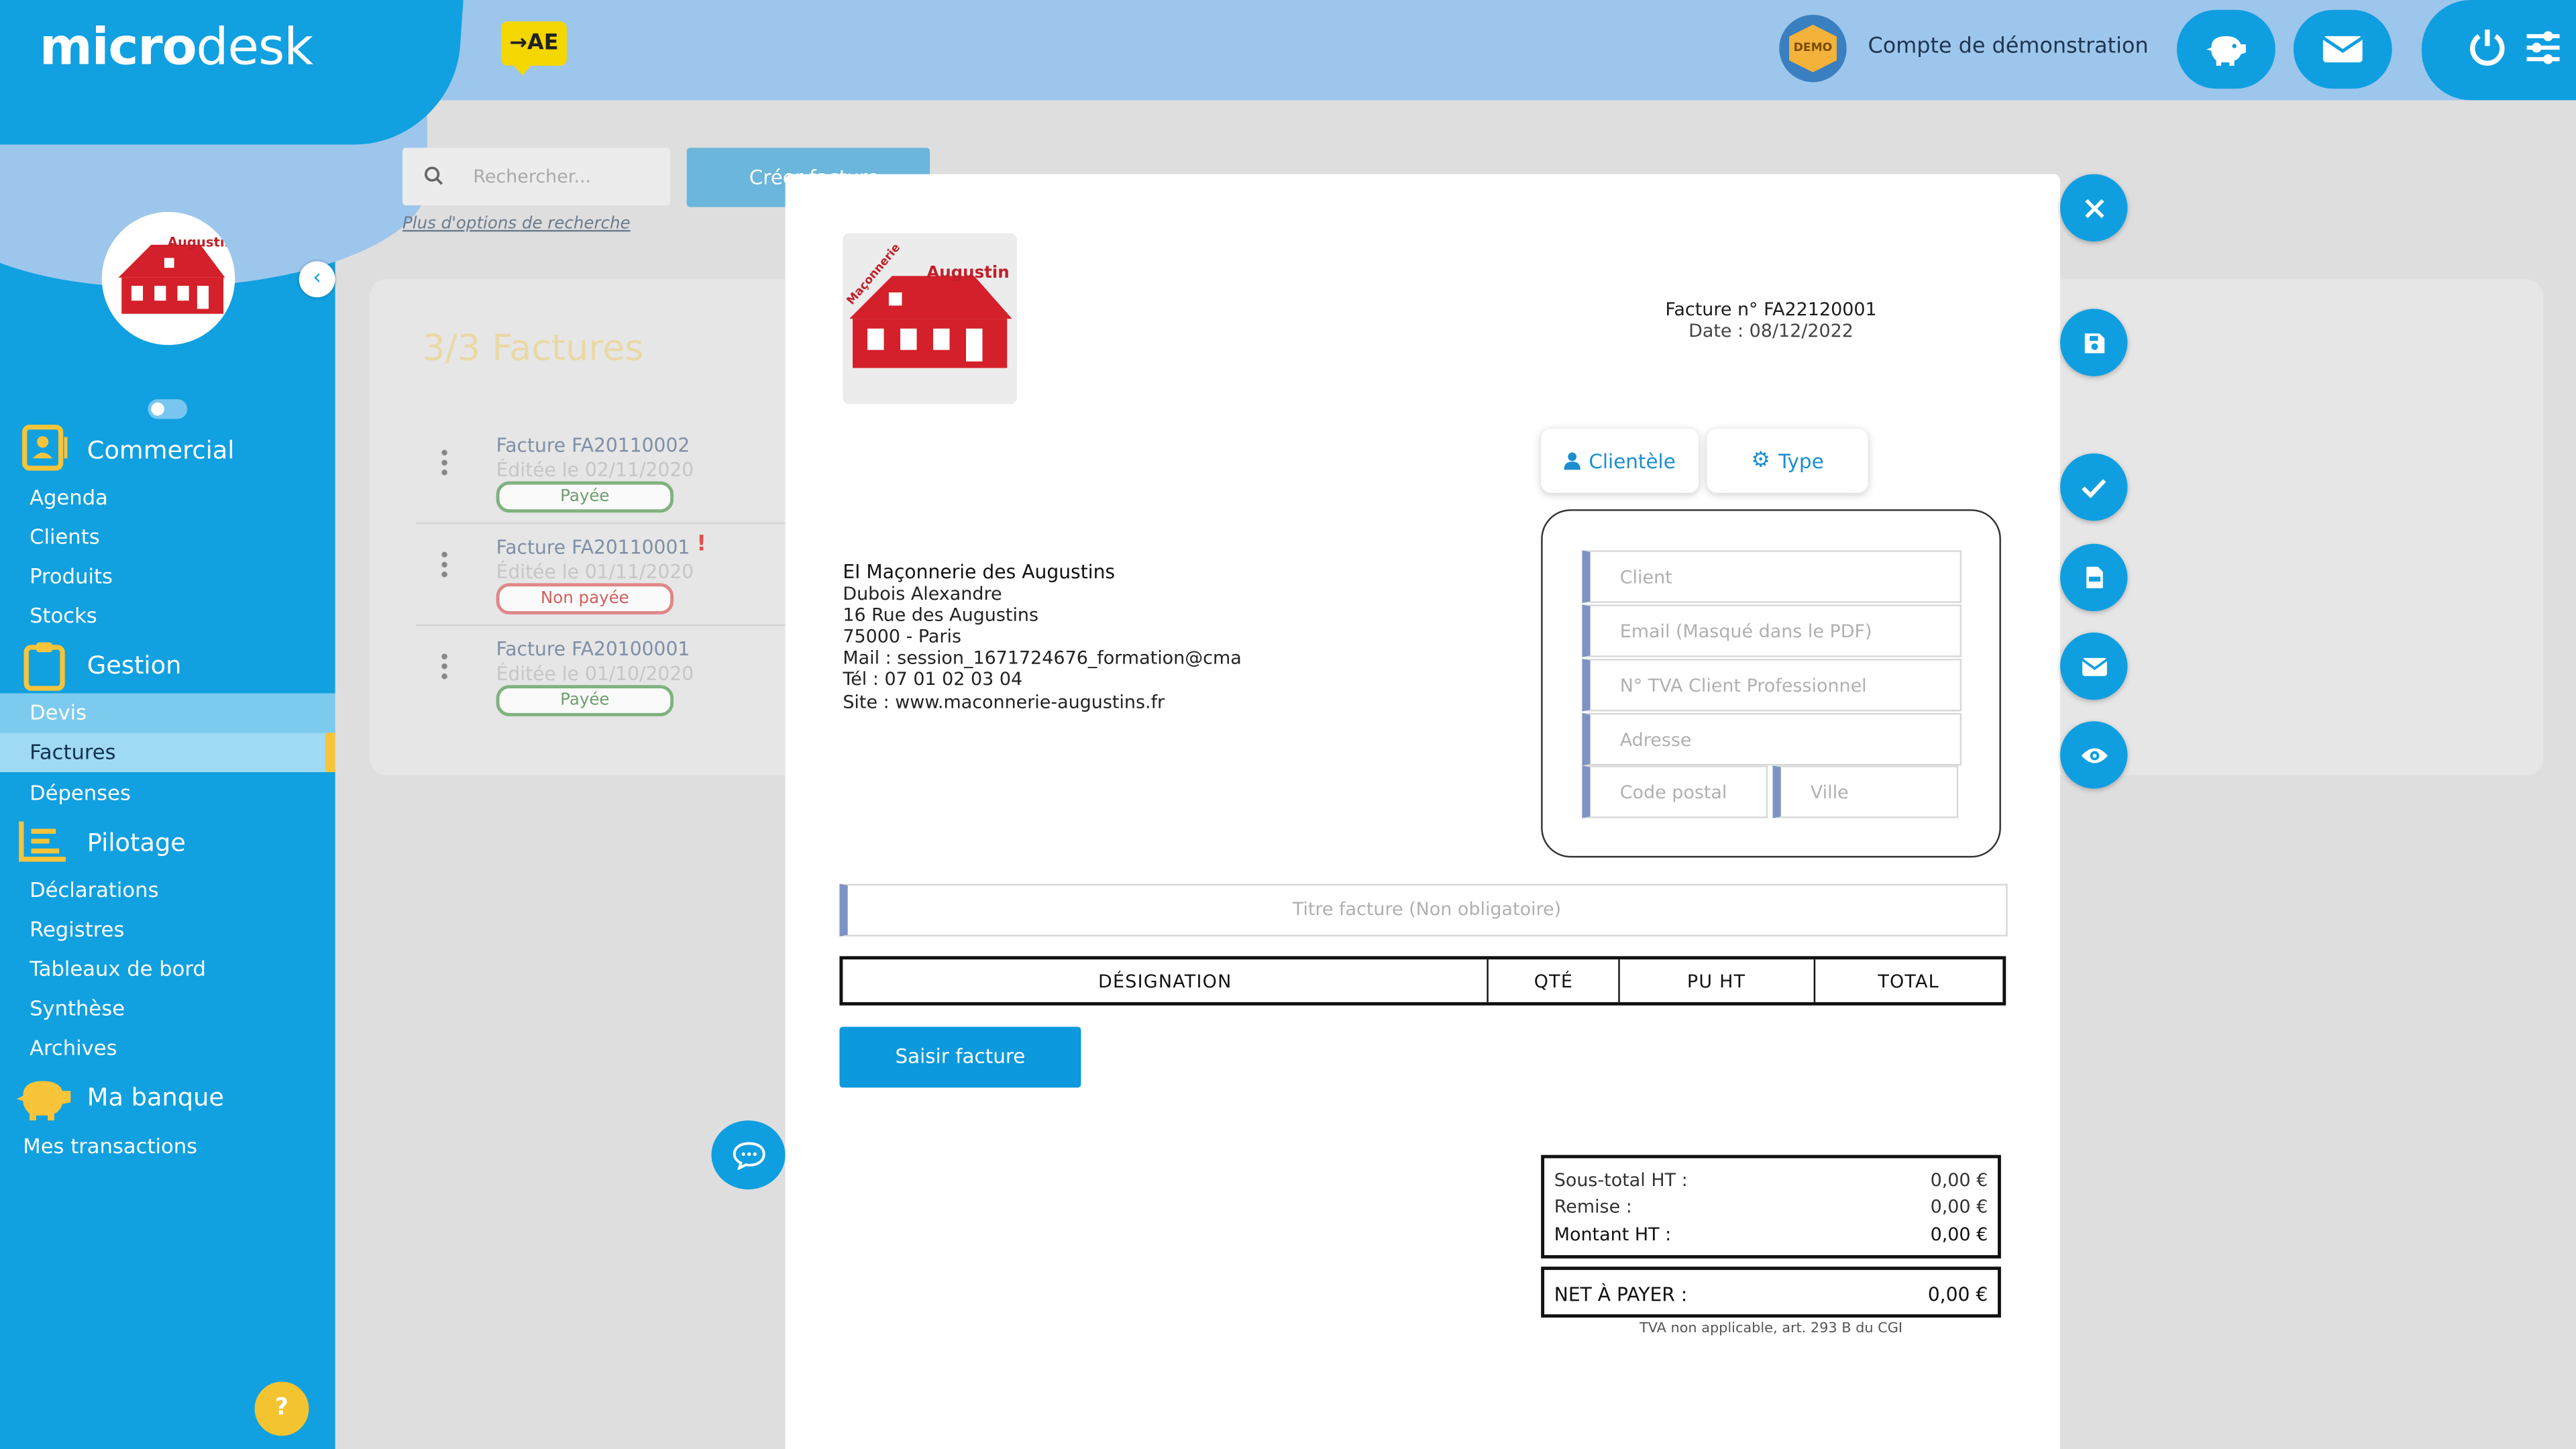 Image resolution: width=2576 pixels, height=1449 pixels. Describe the element at coordinates (595, 470) in the screenshot. I see `invoice-date: Éditée le 02/11/2020` at that location.